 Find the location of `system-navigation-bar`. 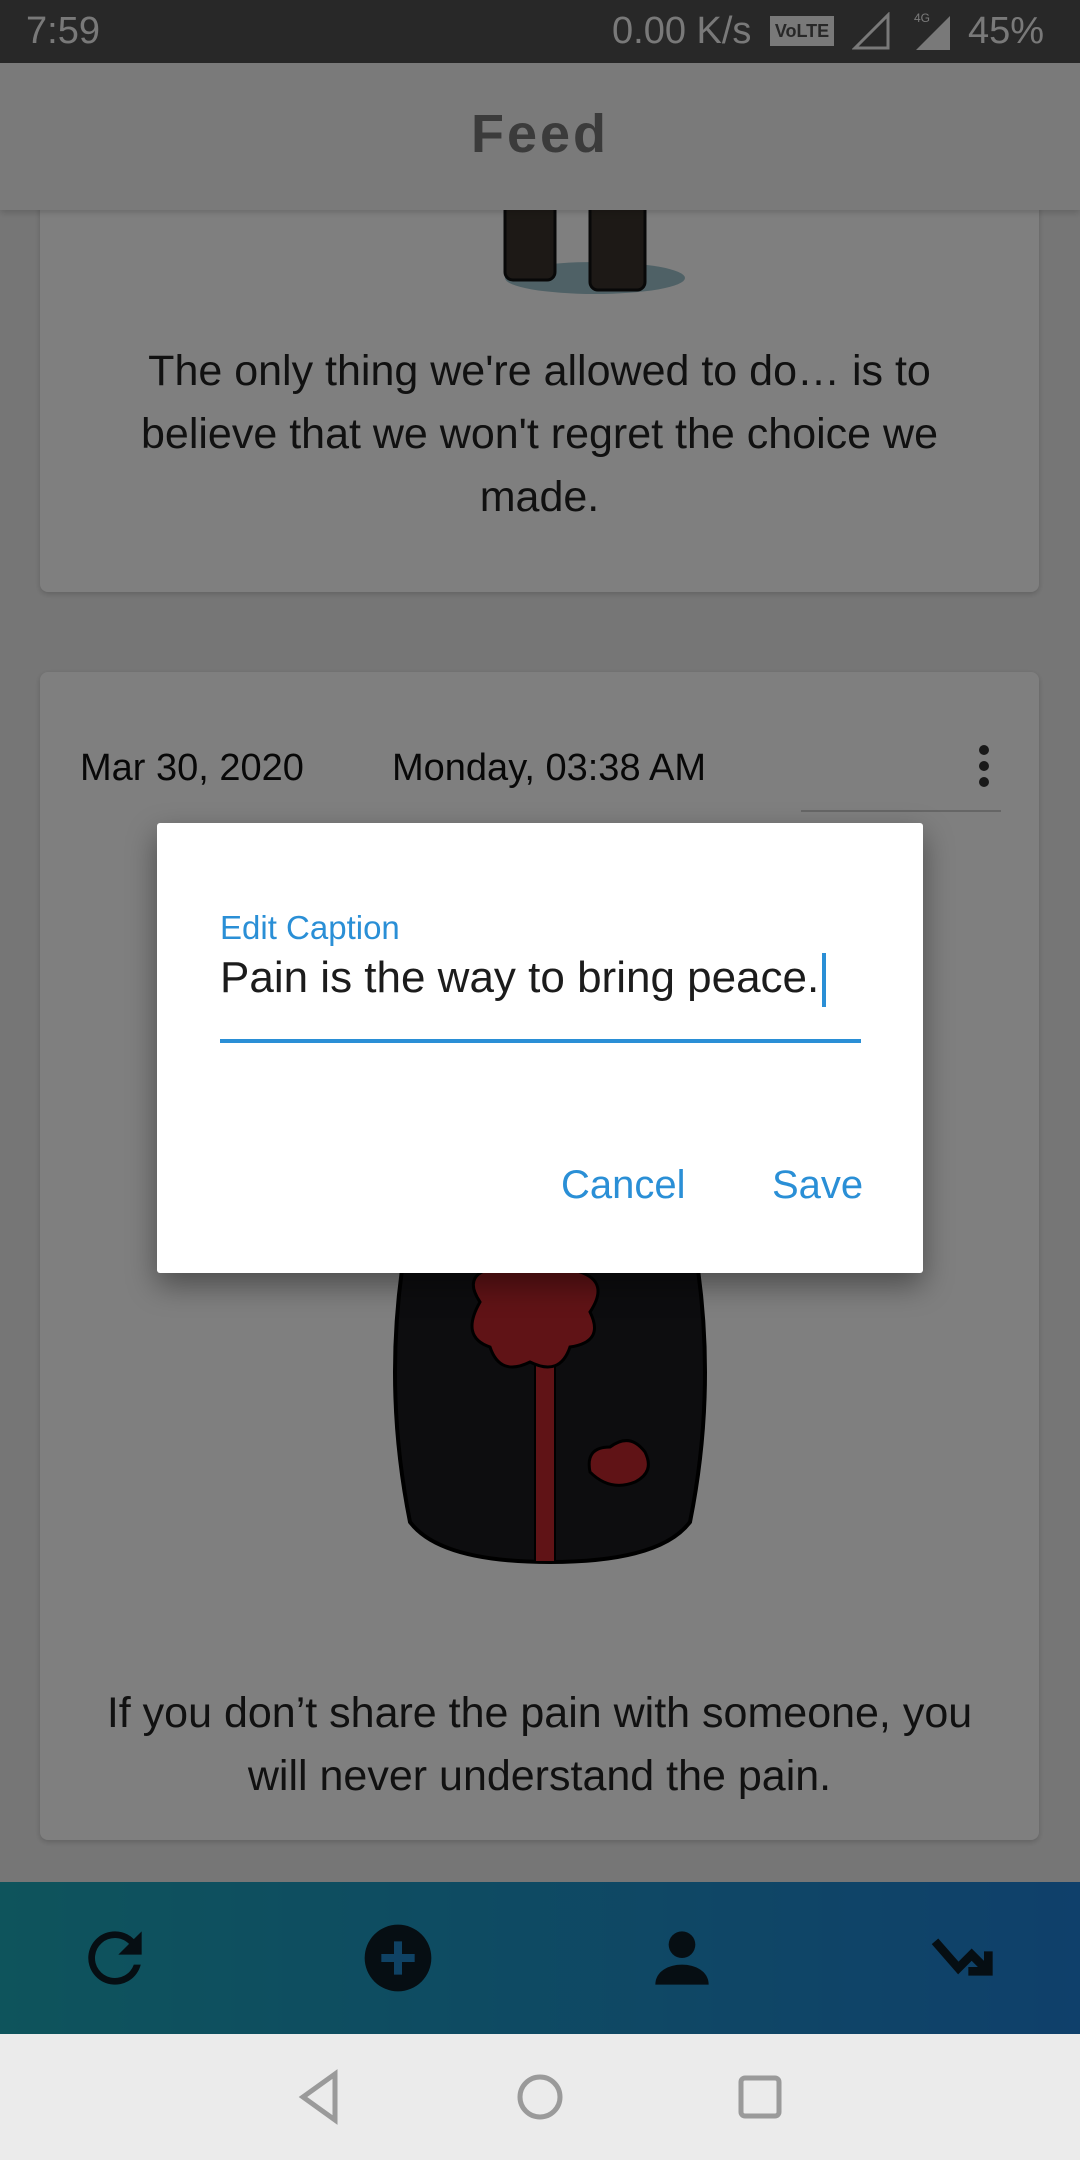

system-navigation-bar is located at coordinates (540, 2097).